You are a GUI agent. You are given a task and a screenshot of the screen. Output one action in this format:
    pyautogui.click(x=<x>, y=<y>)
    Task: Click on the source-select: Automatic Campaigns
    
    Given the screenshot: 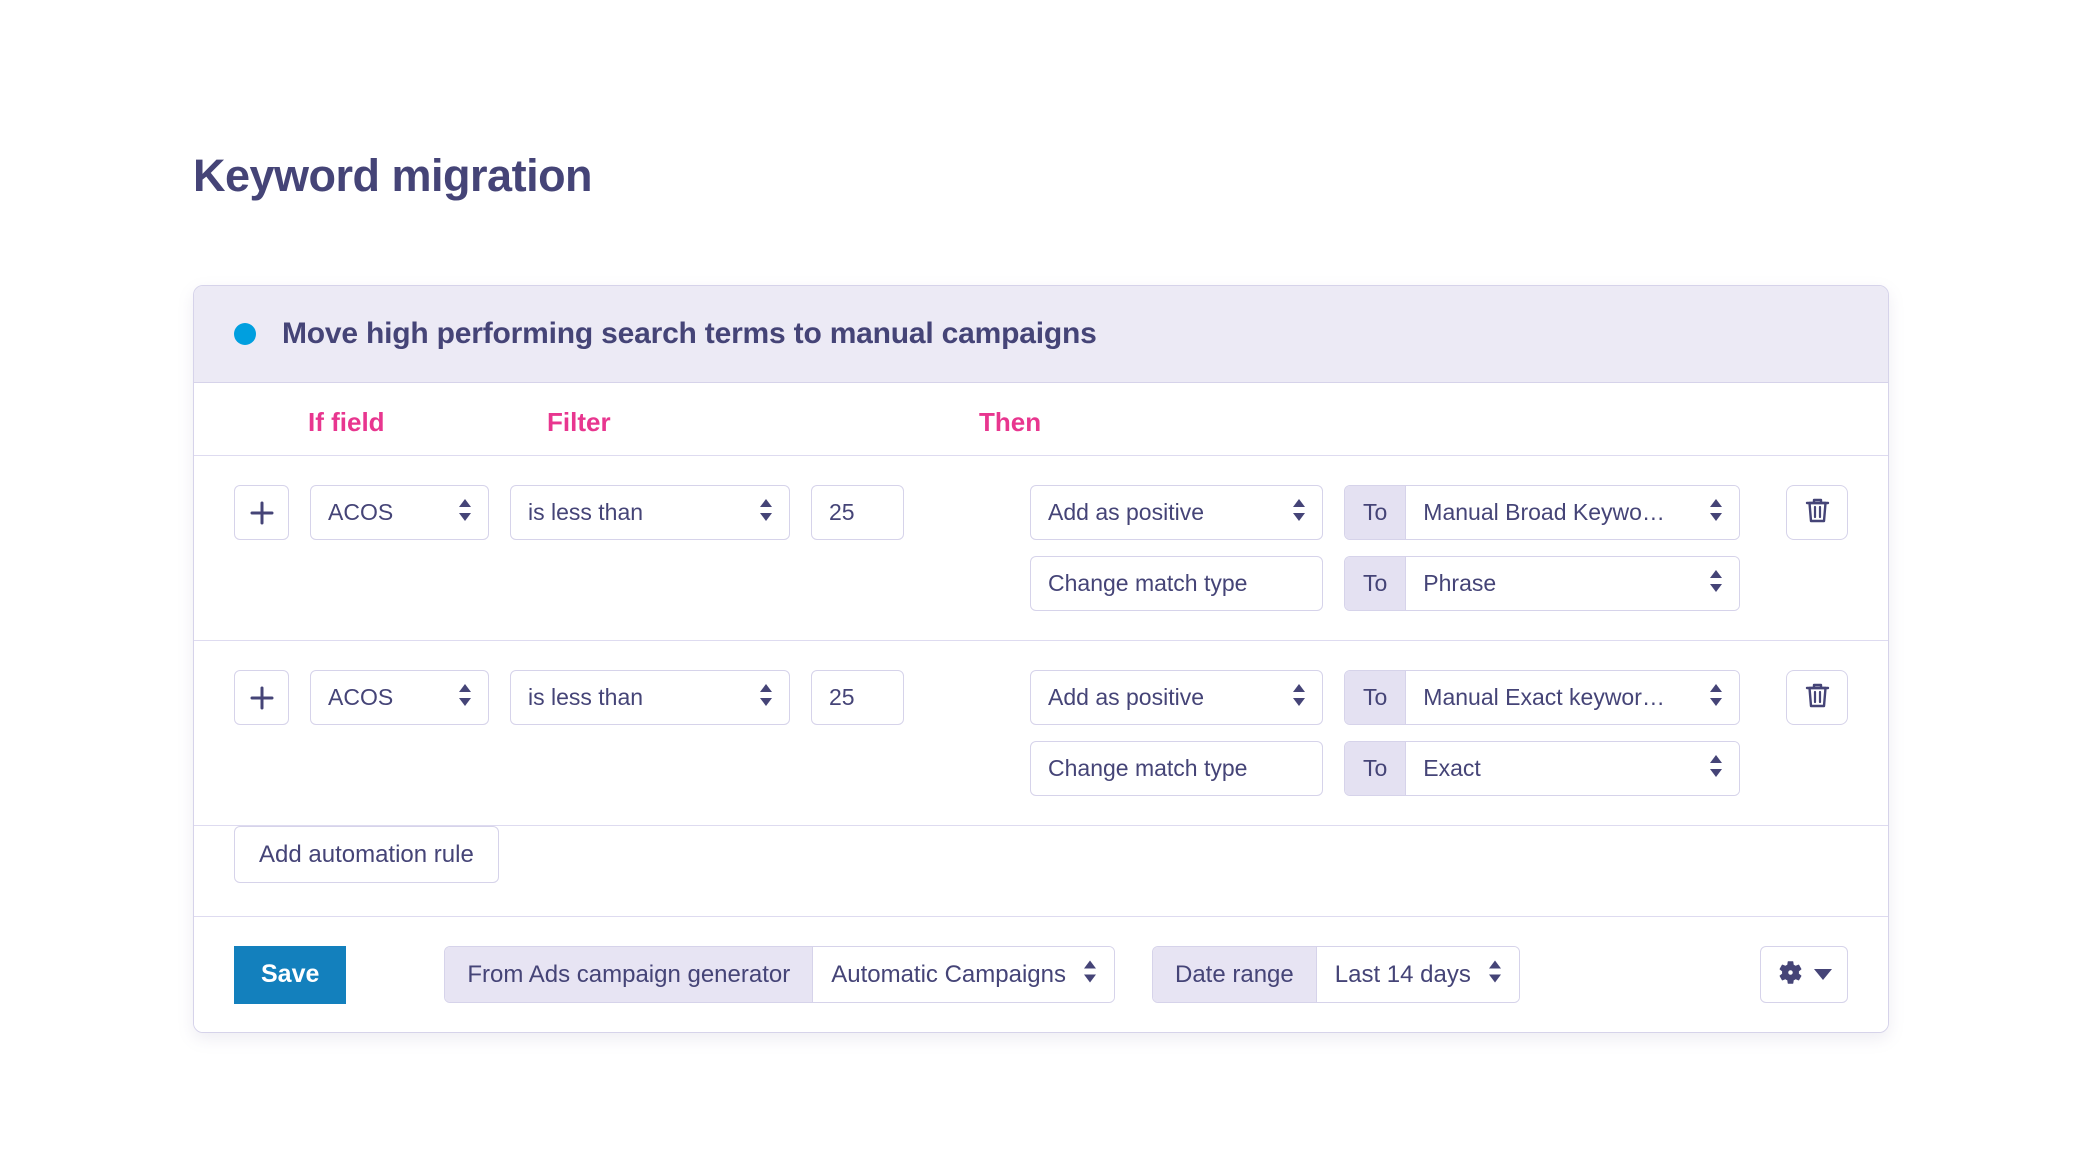 What is the action you would take?
    pyautogui.click(x=963, y=974)
    